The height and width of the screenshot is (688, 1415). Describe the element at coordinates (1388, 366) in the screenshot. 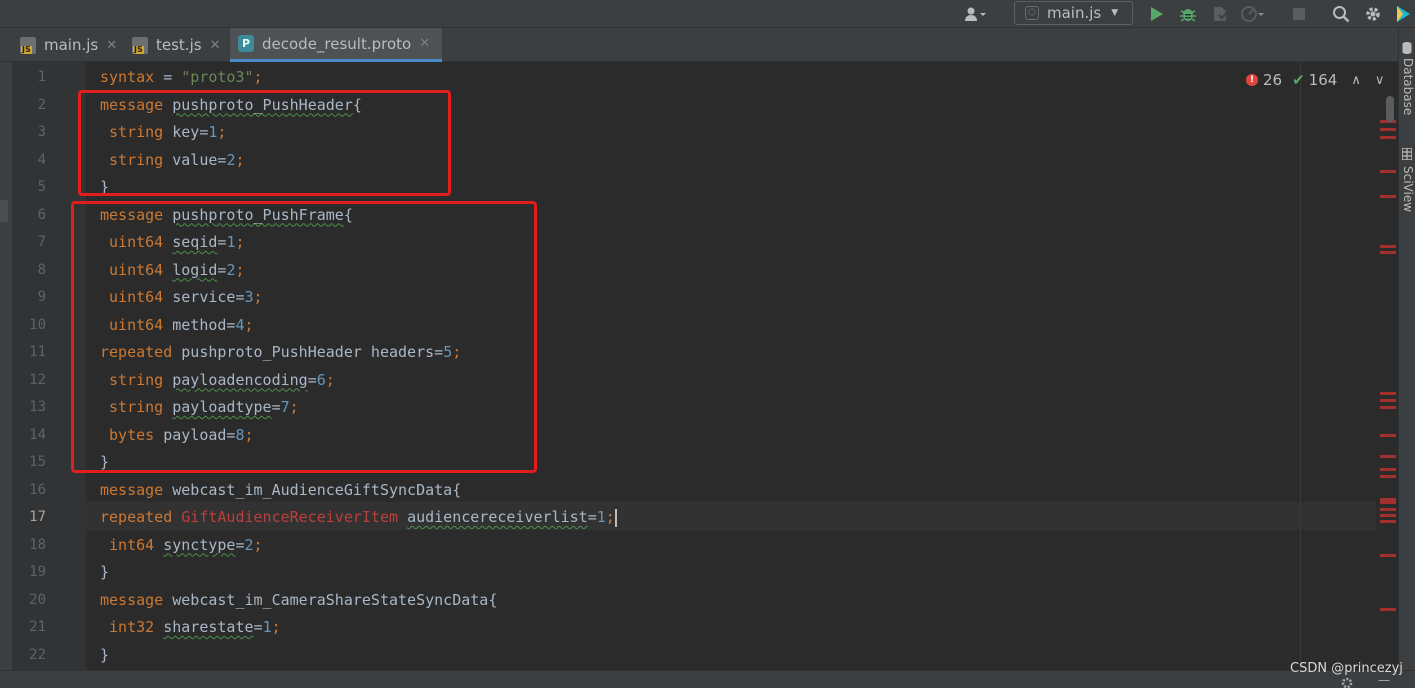

I see `error-stripe` at that location.